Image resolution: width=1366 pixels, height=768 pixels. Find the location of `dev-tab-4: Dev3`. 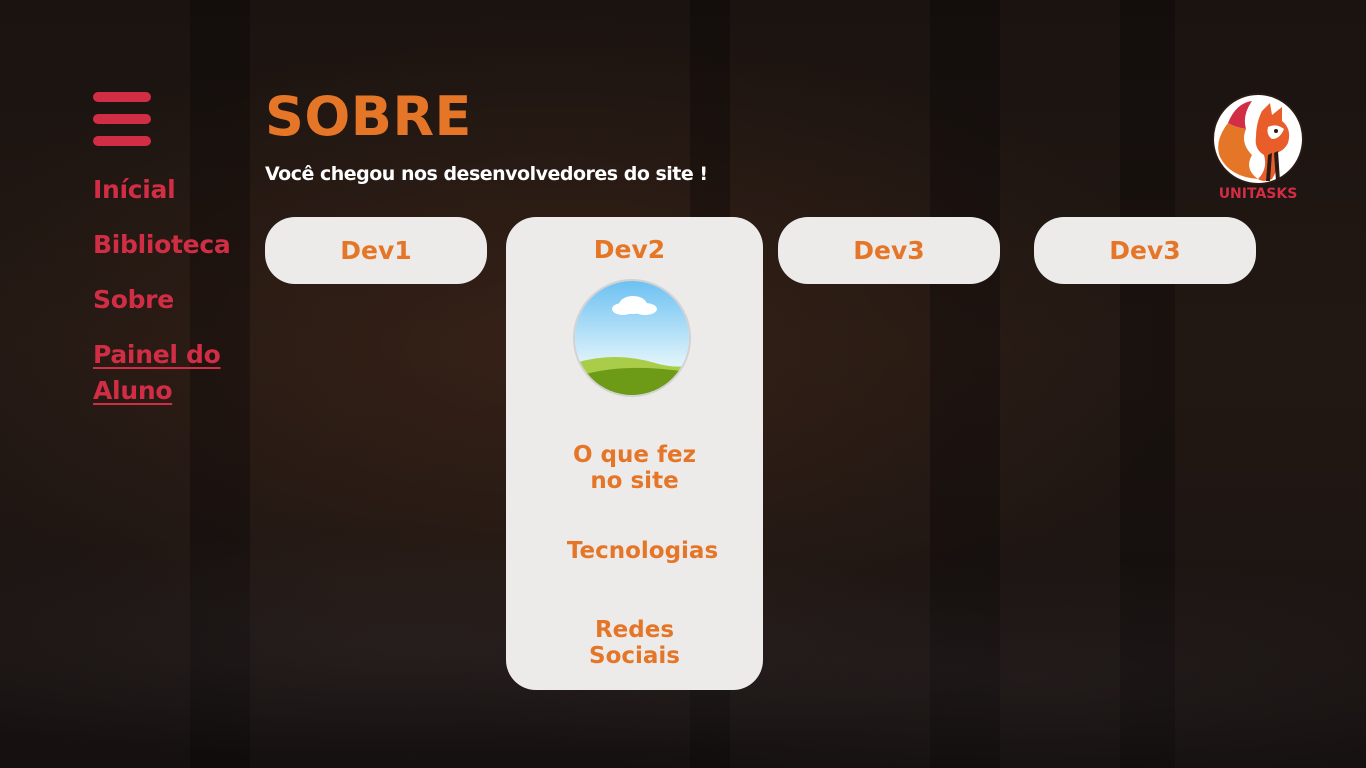

dev-tab-4: Dev3 is located at coordinates (1145, 250).